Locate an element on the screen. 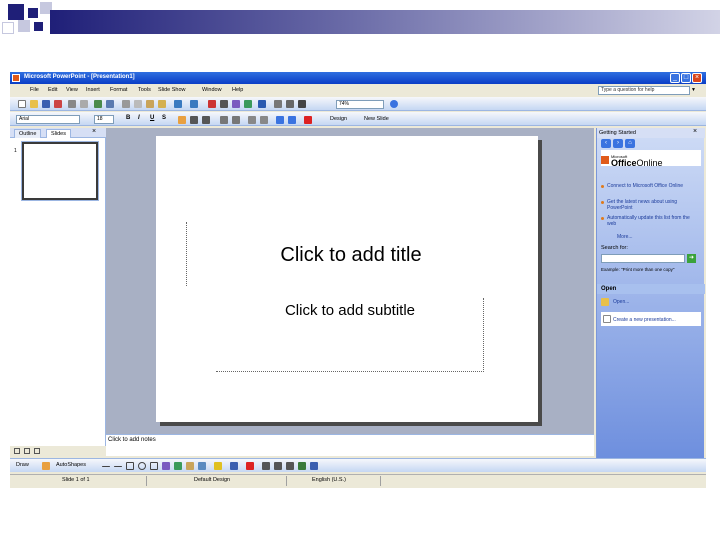  notes-pane: Click to add notes is located at coordinates (350, 445).